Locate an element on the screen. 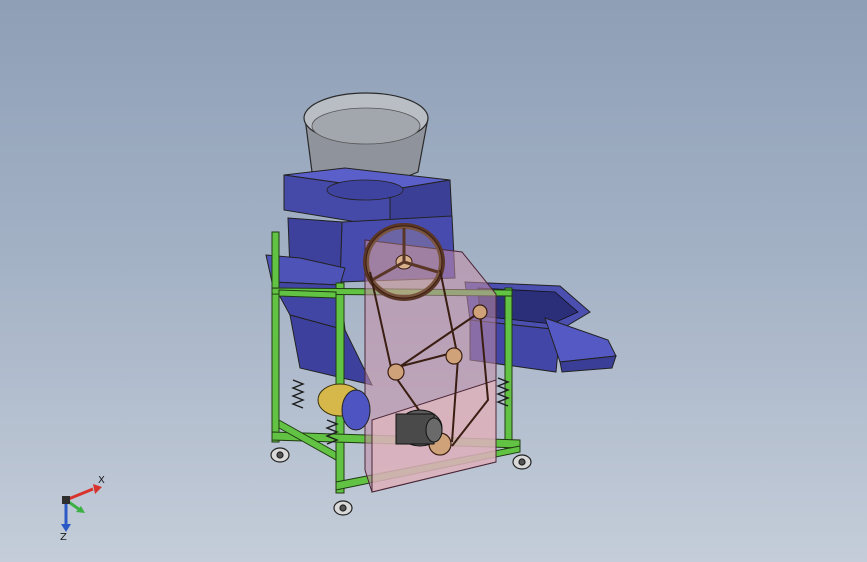 This screenshot has width=867, height=562. orientation-triad: X Y Z is located at coordinates (83, 507).